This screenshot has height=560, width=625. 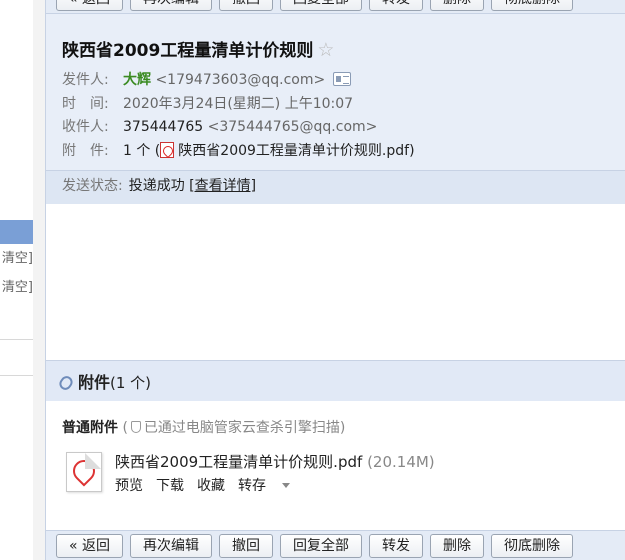 What do you see at coordinates (270, 486) in the screenshot?
I see `save-to-dropdown: 转存` at bounding box center [270, 486].